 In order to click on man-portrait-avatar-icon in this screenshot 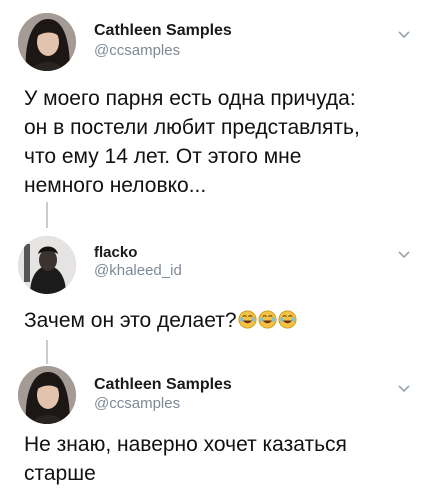, I will do `click(47, 265)`.